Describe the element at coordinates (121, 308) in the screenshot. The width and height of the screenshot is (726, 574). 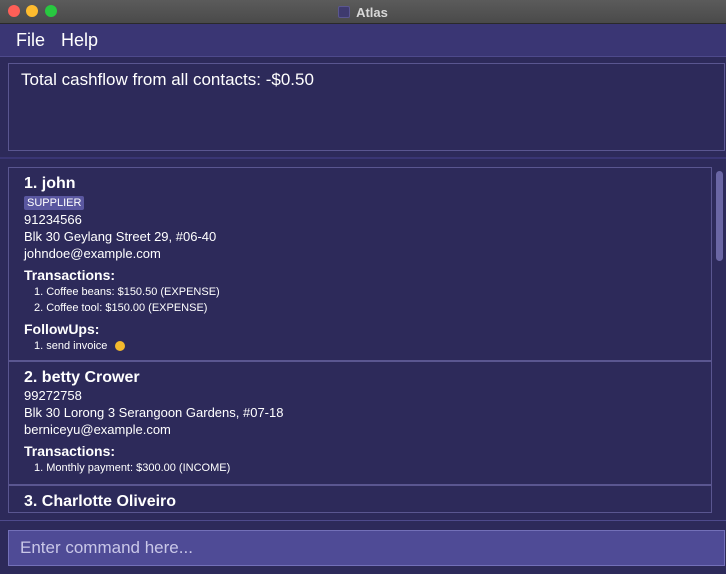
I see `transaction-item: 2. Coffee tool: $150.00 (EXPENSE)` at that location.